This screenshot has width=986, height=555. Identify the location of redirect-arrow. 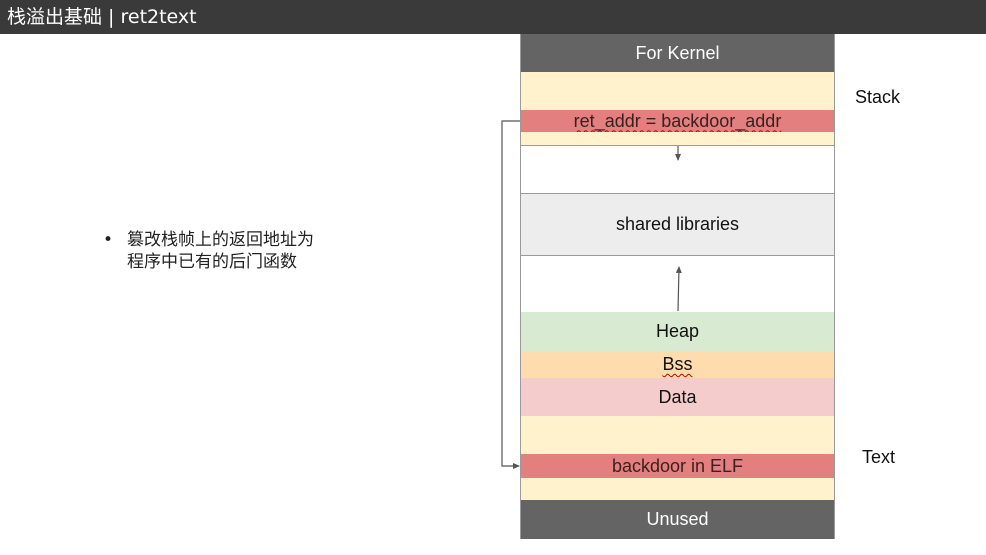
(510, 294).